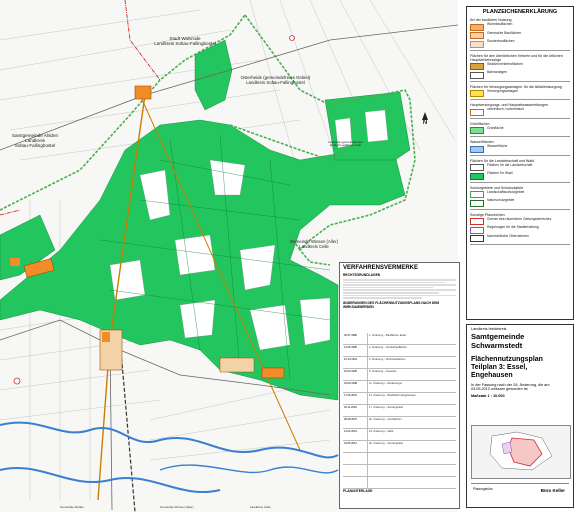  What do you see at coordinates (358, 491) in the screenshot?
I see `procedure-footer: PLANUNTERLAGE` at bounding box center [358, 491].